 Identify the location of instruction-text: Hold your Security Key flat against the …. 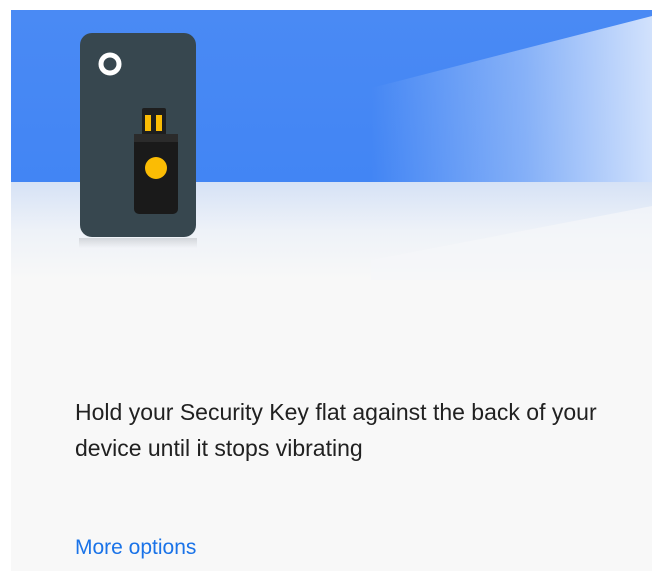
(336, 430).